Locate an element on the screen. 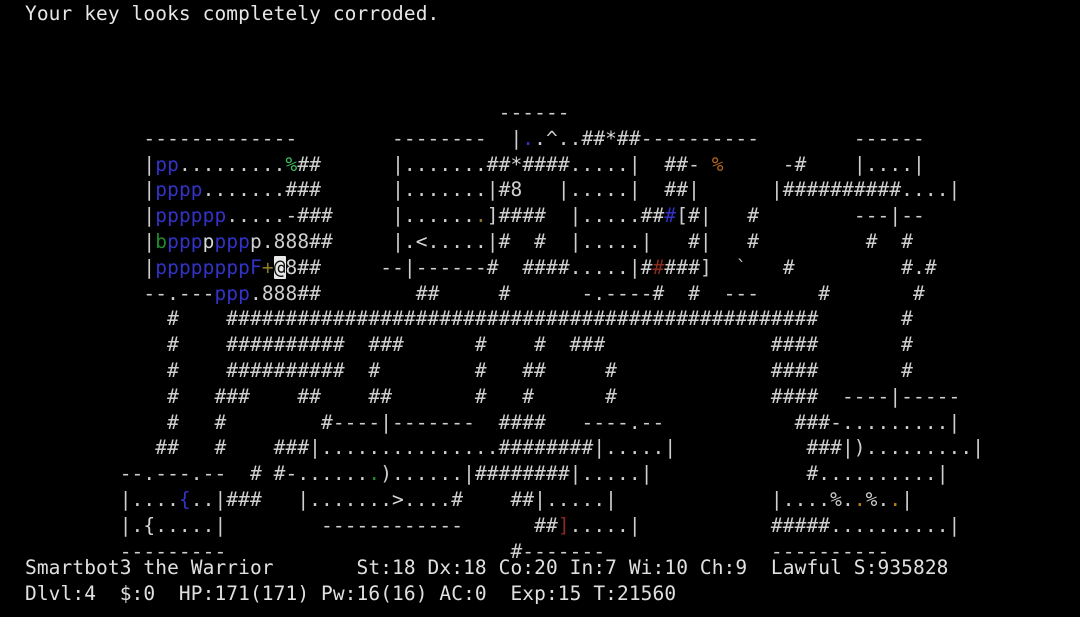 Image resolution: width=1080 pixels, height=617 pixels. map-glyph: + is located at coordinates (267, 267).